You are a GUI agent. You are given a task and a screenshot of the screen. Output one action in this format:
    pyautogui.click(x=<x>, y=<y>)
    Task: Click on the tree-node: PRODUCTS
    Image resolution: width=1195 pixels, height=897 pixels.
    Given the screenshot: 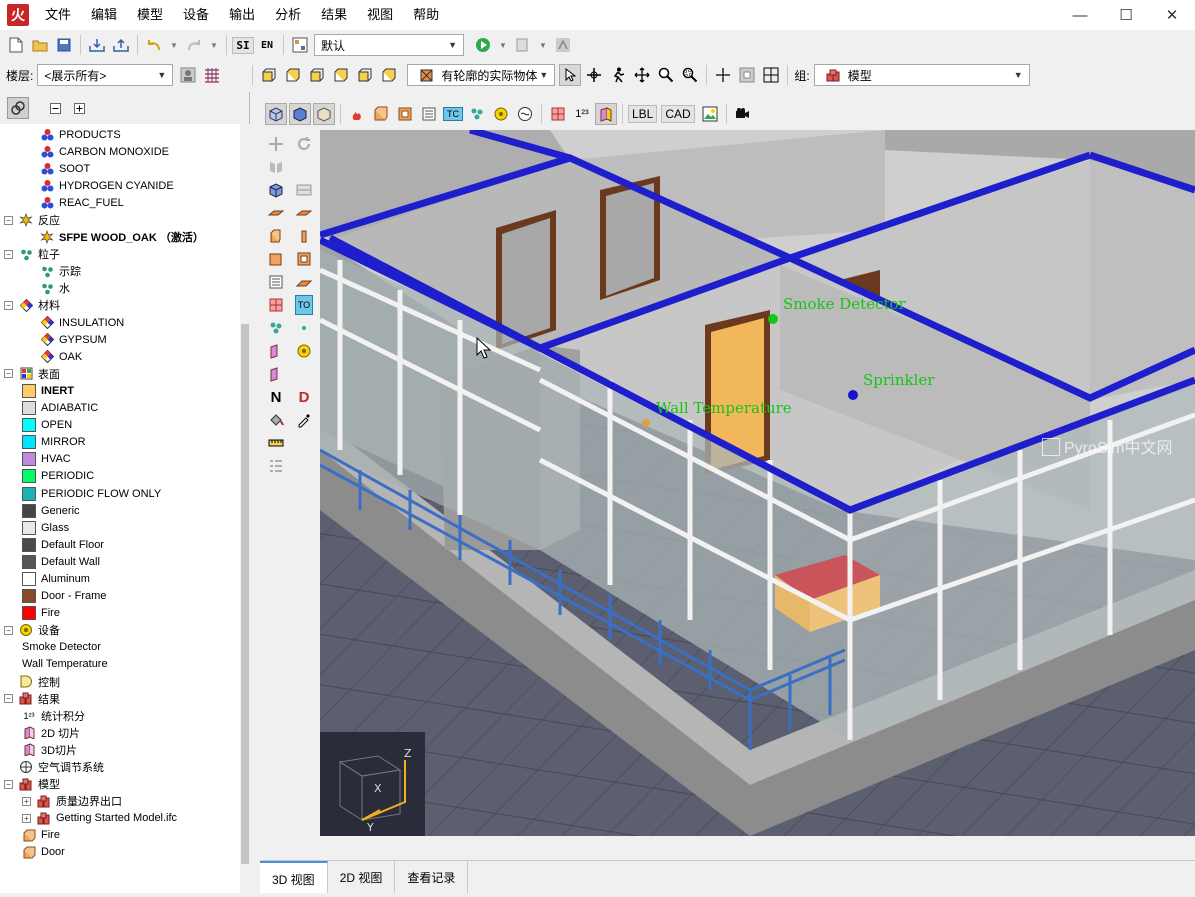 What is the action you would take?
    pyautogui.click(x=120, y=134)
    